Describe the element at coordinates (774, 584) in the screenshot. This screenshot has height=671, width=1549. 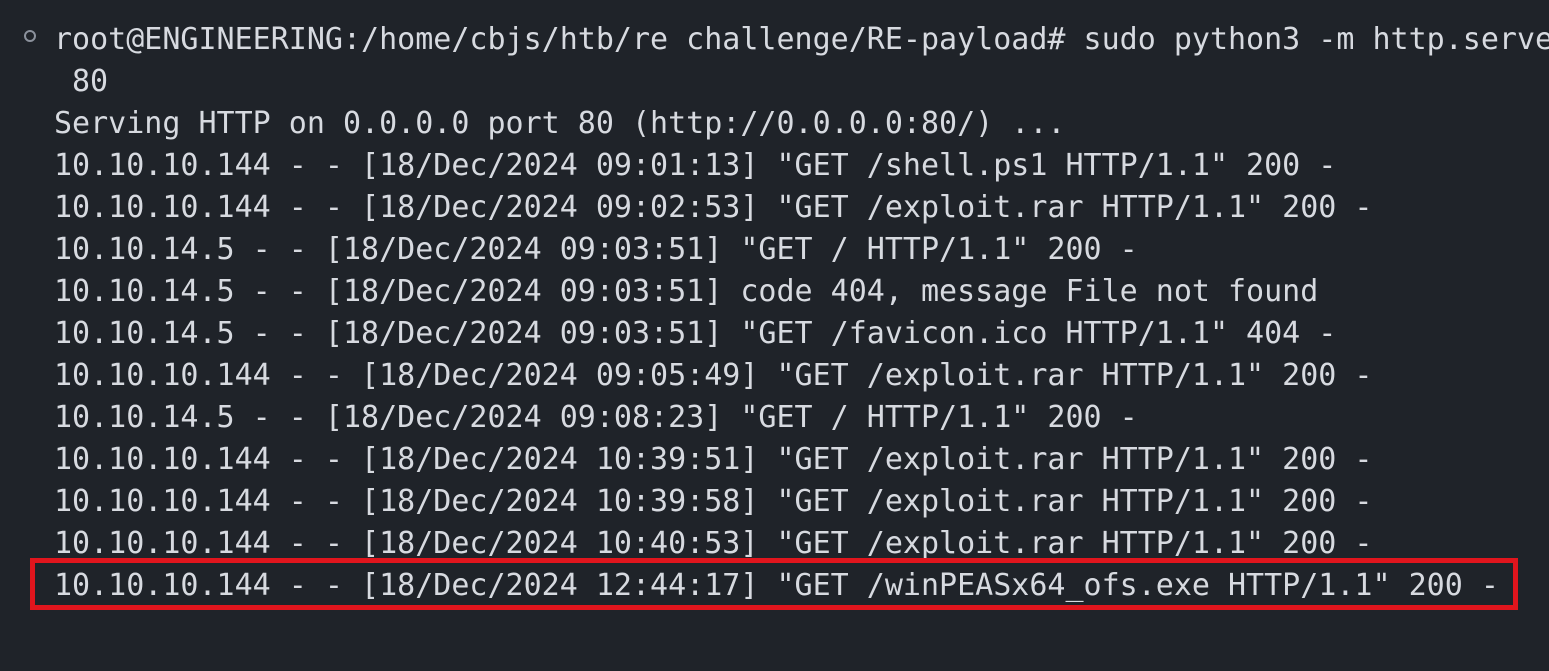
I see `red-highlight-box` at that location.